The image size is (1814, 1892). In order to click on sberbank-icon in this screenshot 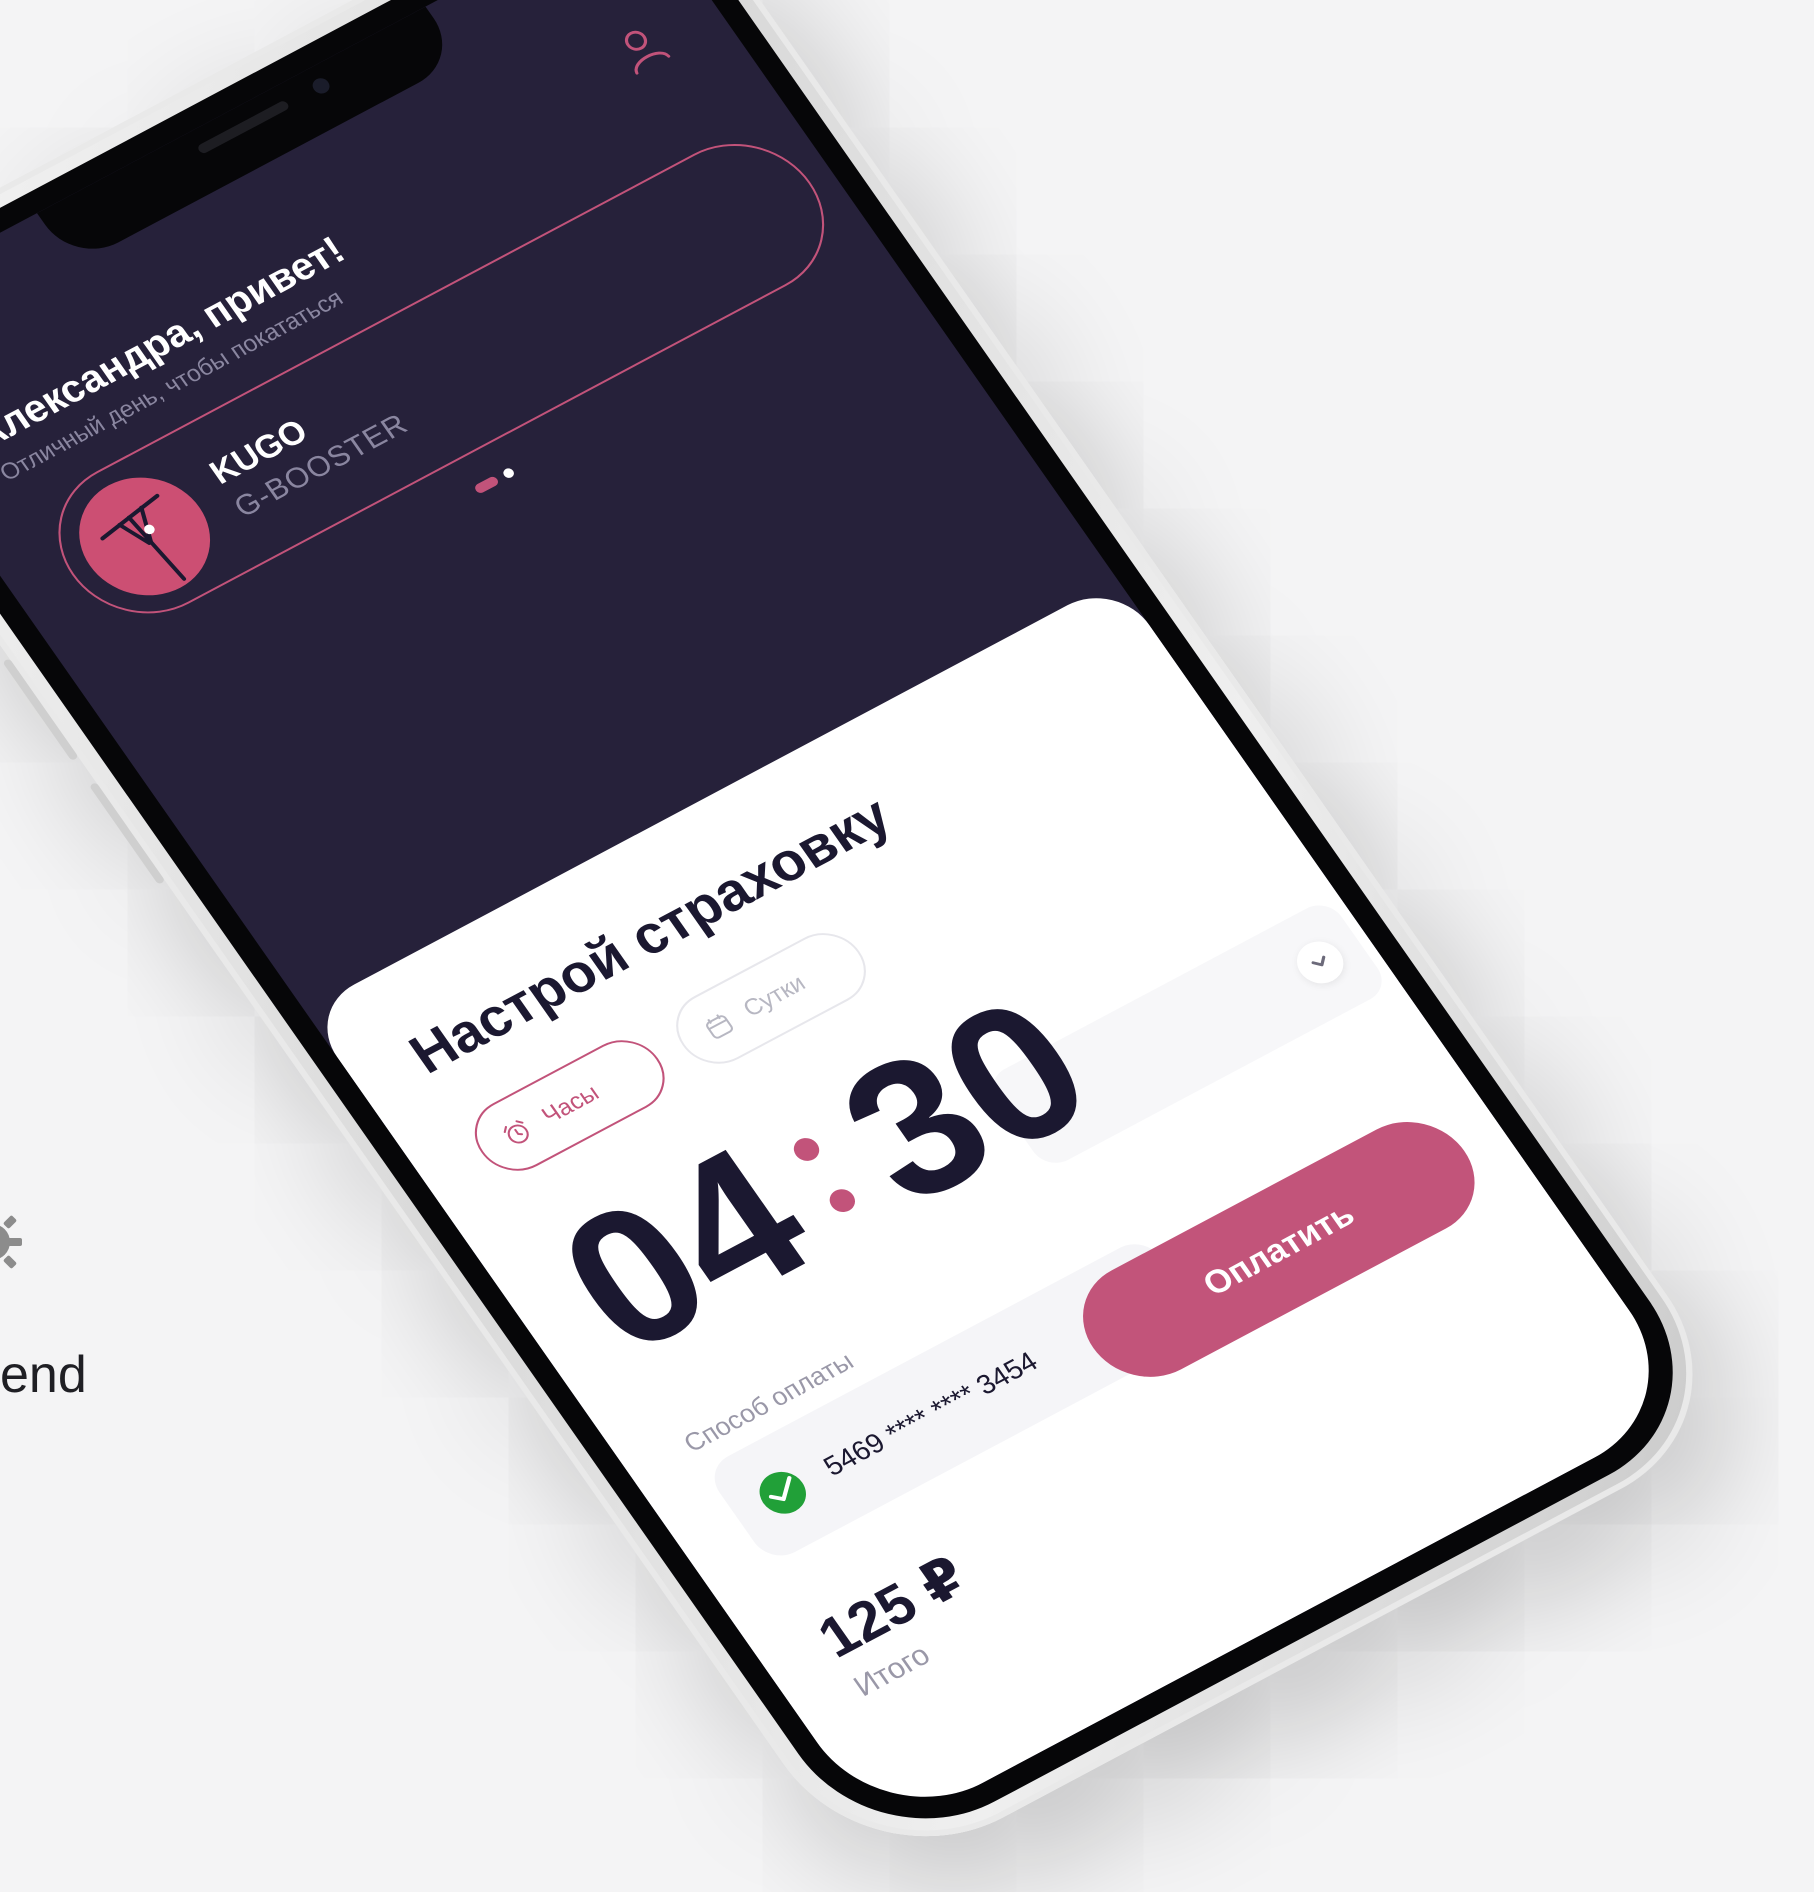, I will do `click(782, 1492)`.